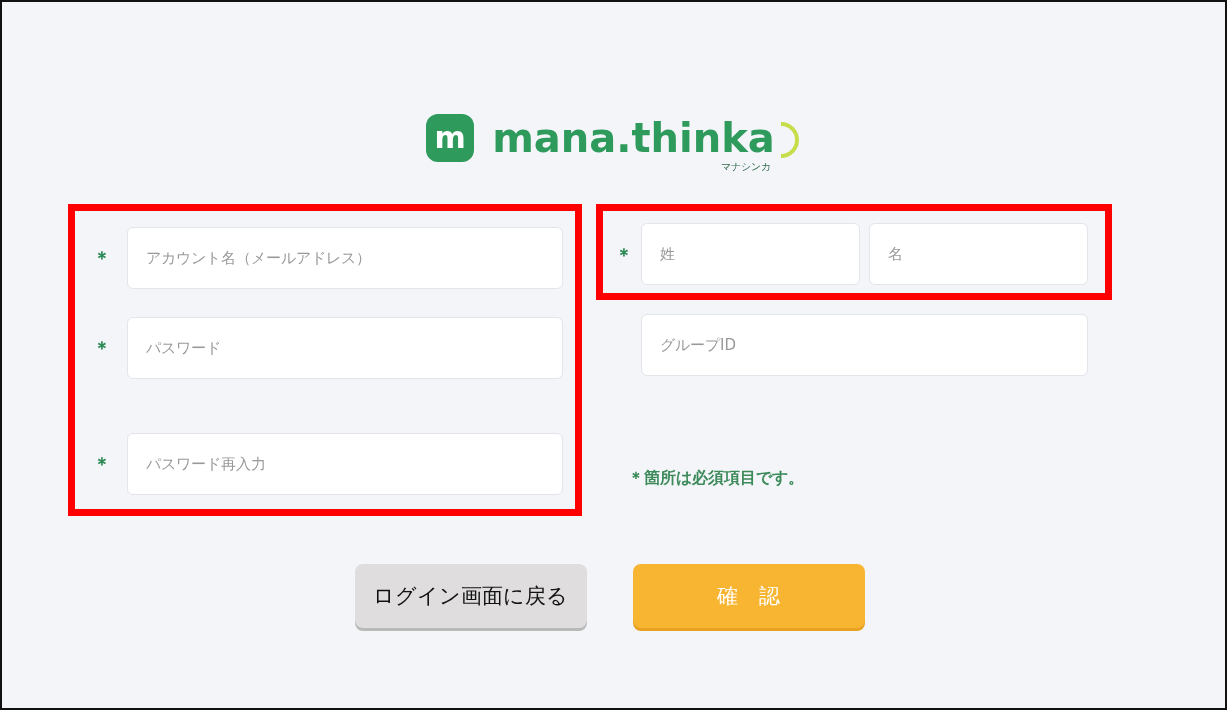 The width and height of the screenshot is (1227, 710). Describe the element at coordinates (750, 254) in the screenshot. I see `input-field: 姓` at that location.